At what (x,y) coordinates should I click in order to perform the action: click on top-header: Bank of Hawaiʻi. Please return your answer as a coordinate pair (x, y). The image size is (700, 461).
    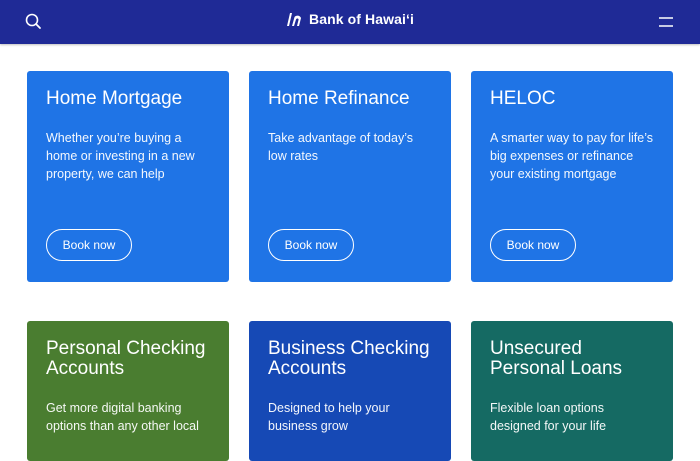
    Looking at the image, I should click on (350, 22).